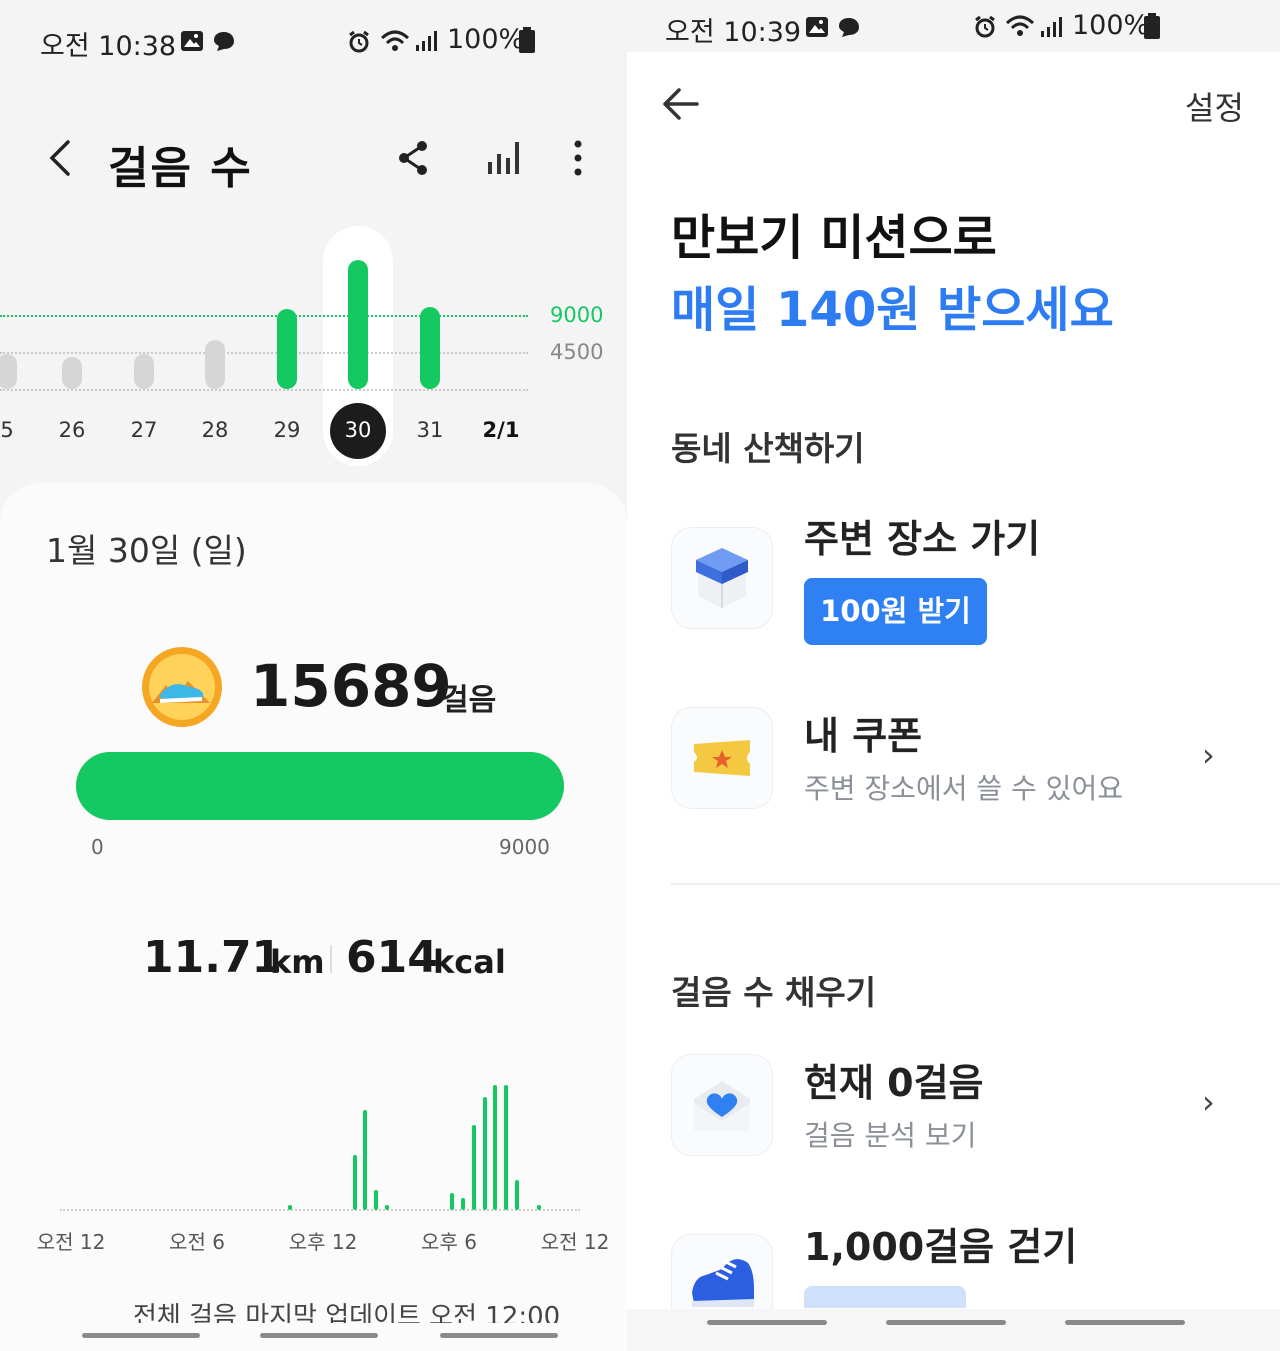 The image size is (1280, 1351). I want to click on status-time: 오전 10:39, so click(733, 32).